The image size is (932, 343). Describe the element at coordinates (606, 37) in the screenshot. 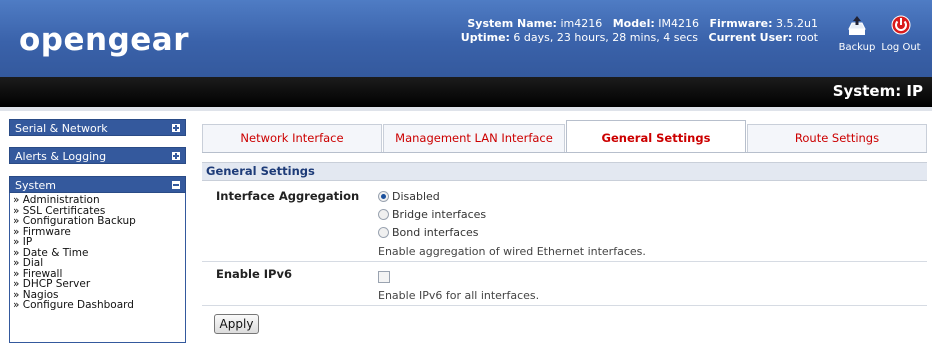

I see `uptime-value: 6 days, 23 hours, 28 mins, 4 secs` at that location.